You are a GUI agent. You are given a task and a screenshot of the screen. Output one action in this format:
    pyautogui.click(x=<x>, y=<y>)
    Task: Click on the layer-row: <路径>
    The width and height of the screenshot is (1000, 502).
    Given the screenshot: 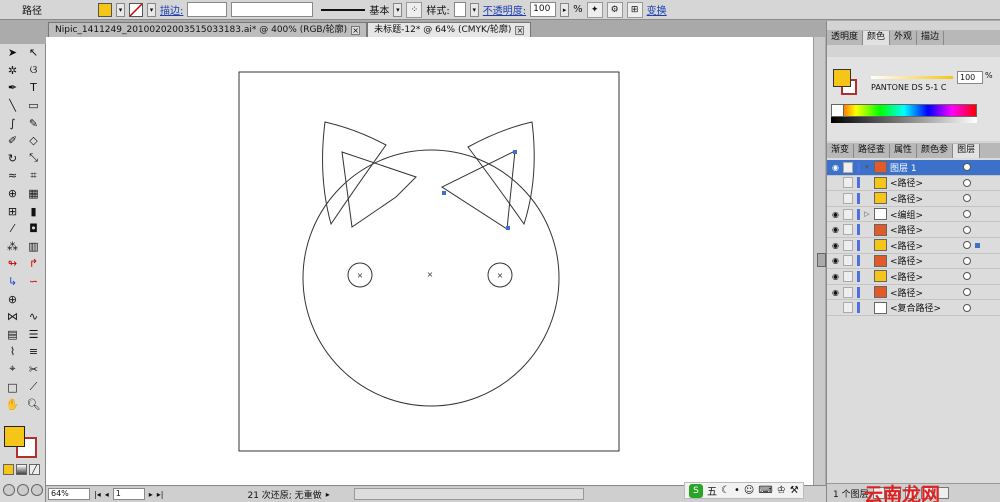 What is the action you would take?
    pyautogui.click(x=913, y=184)
    